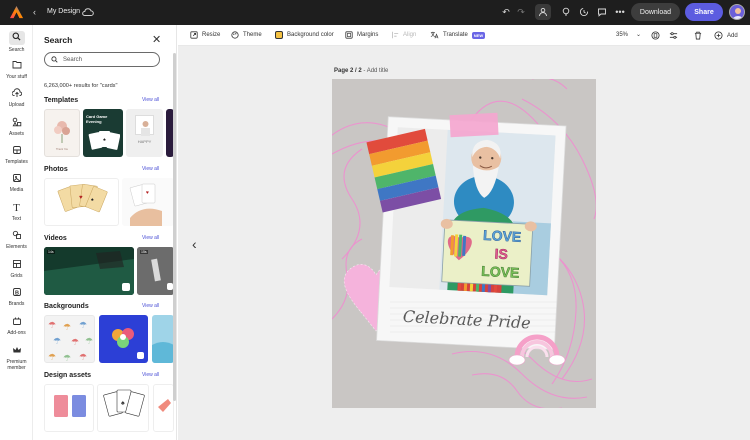 The image size is (750, 440). What do you see at coordinates (150, 375) in the screenshot?
I see `view-all-design-assets-link: View all` at bounding box center [150, 375].